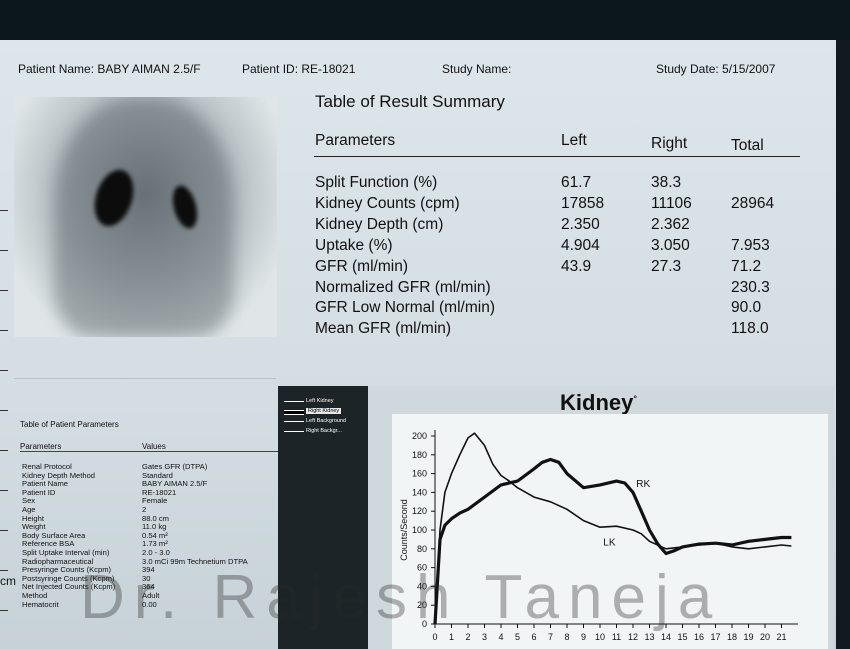  I want to click on x-tick-label: 3, so click(484, 637).